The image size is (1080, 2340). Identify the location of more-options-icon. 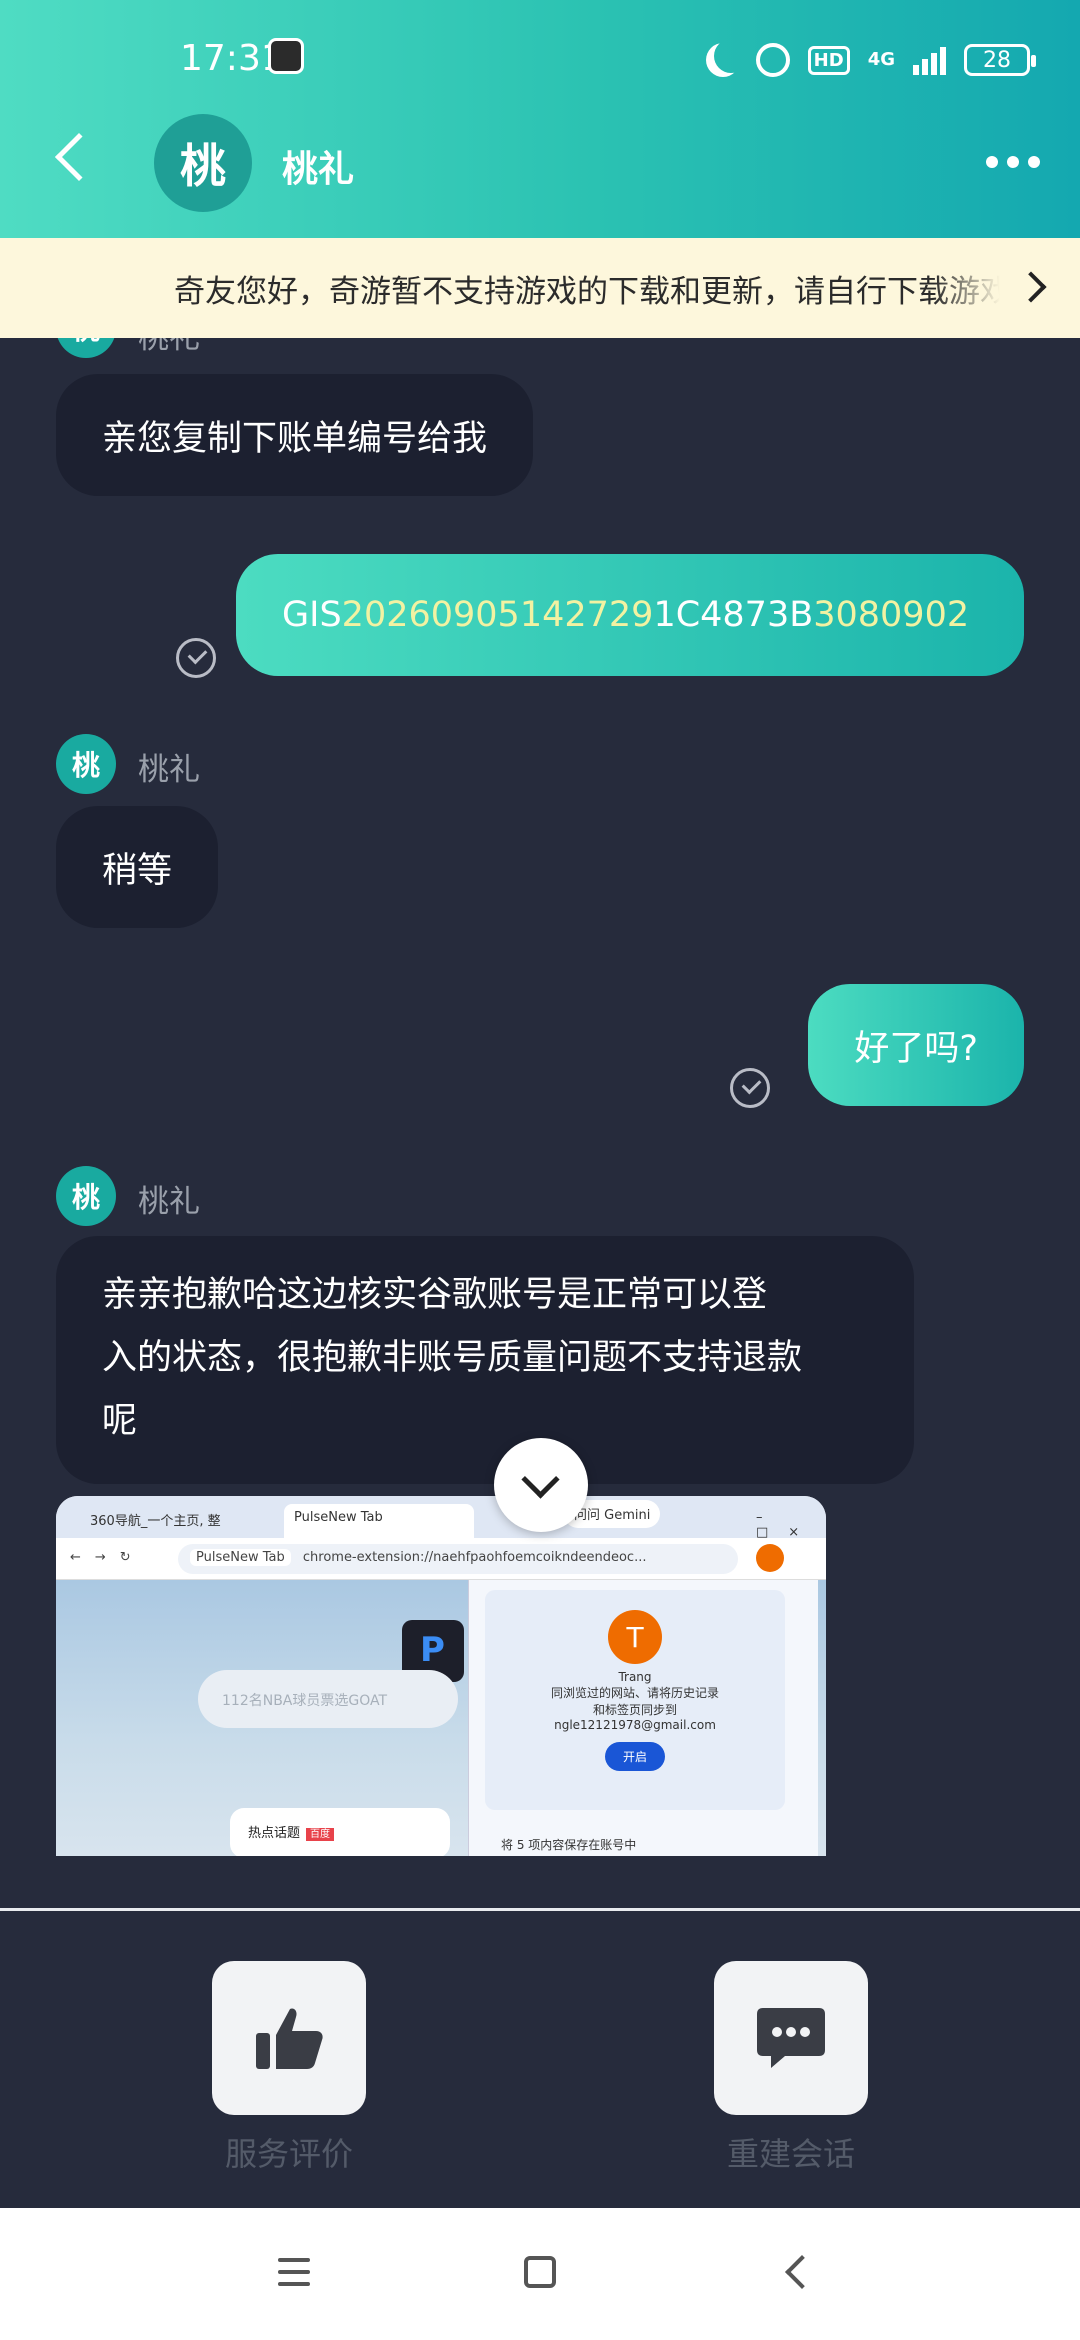
(1013, 162).